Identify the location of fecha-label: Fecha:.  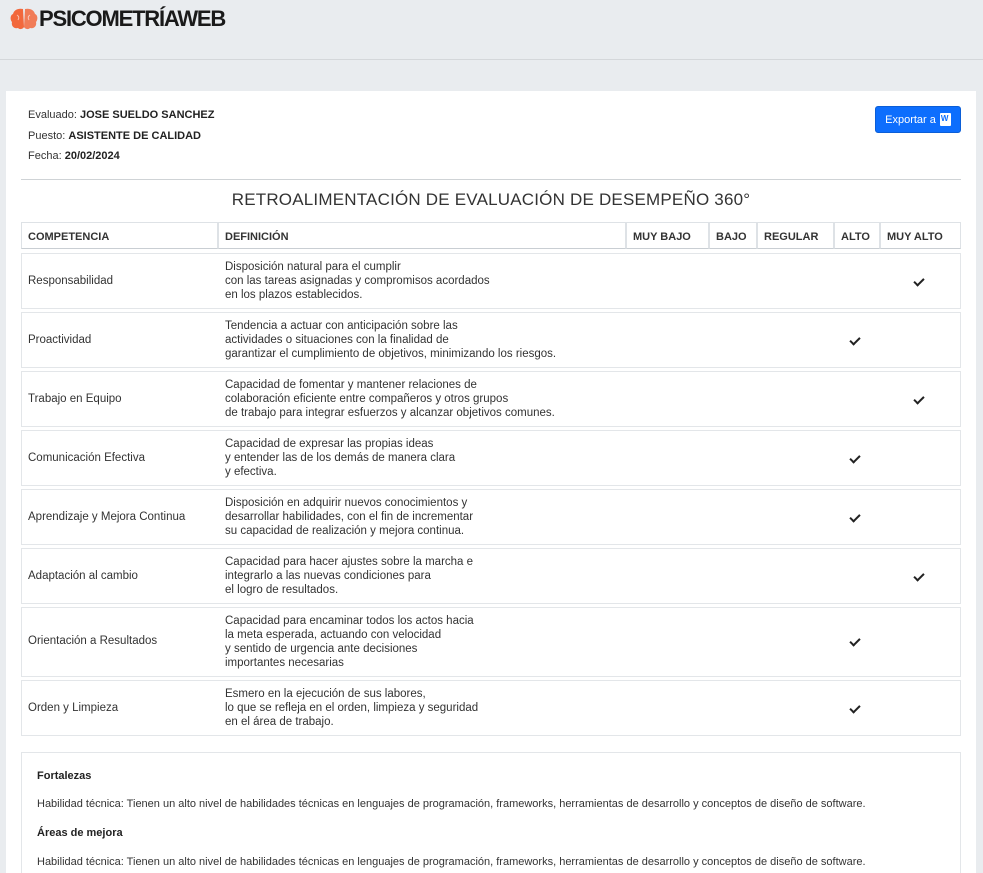
(45, 156).